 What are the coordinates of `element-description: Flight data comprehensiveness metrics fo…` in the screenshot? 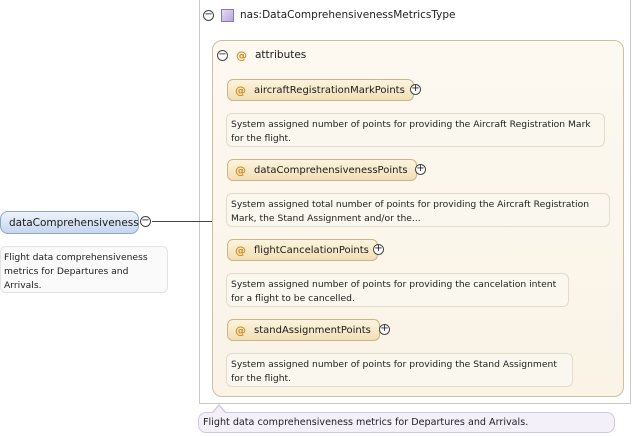 It's located at (84, 269).